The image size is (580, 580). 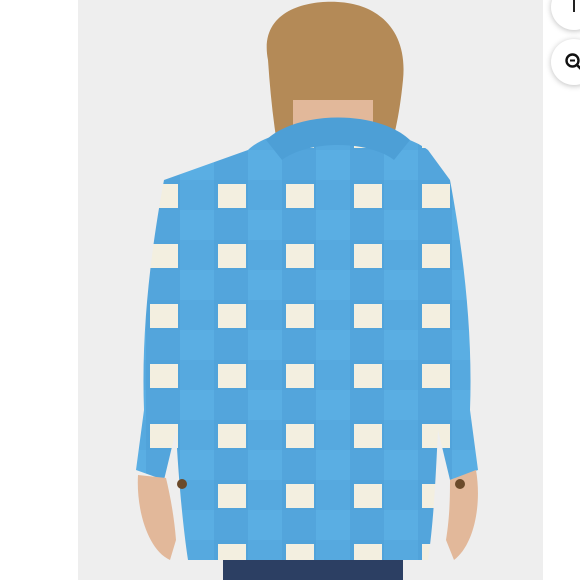 What do you see at coordinates (182, 484) in the screenshot?
I see `cuff-button-left` at bounding box center [182, 484].